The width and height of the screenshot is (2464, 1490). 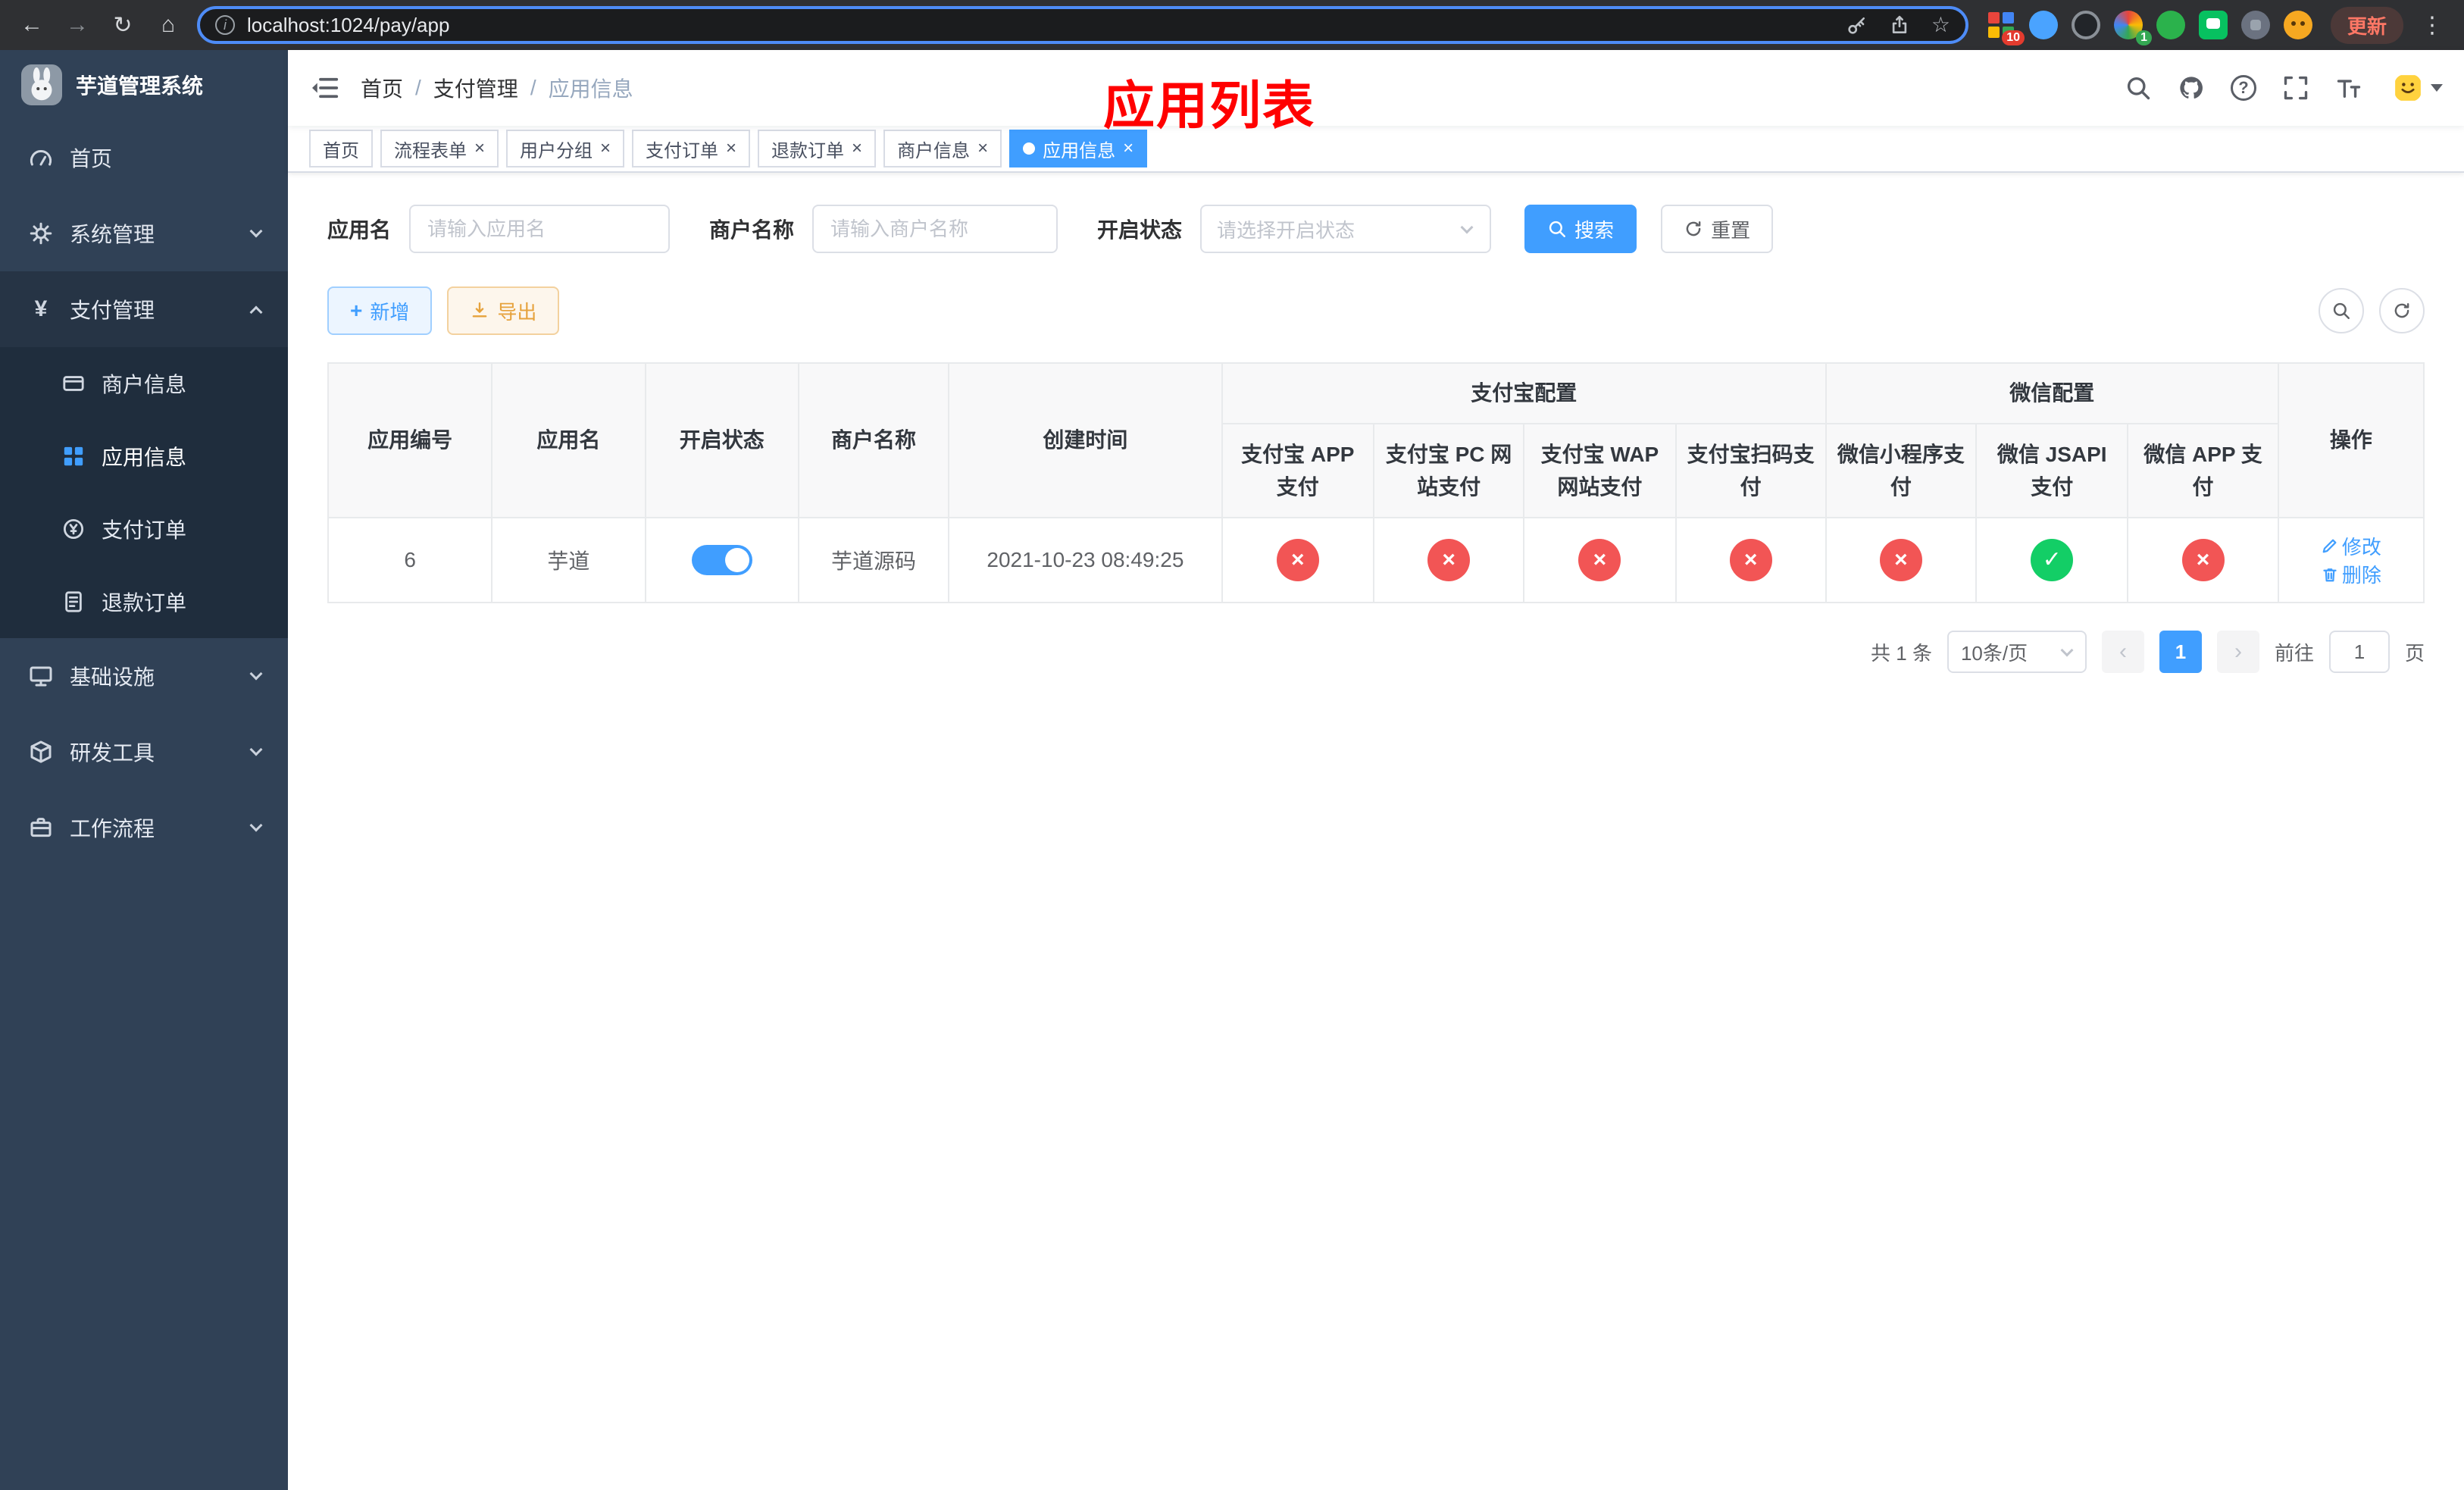 What do you see at coordinates (1717, 229) in the screenshot?
I see `reset-button: 重置` at bounding box center [1717, 229].